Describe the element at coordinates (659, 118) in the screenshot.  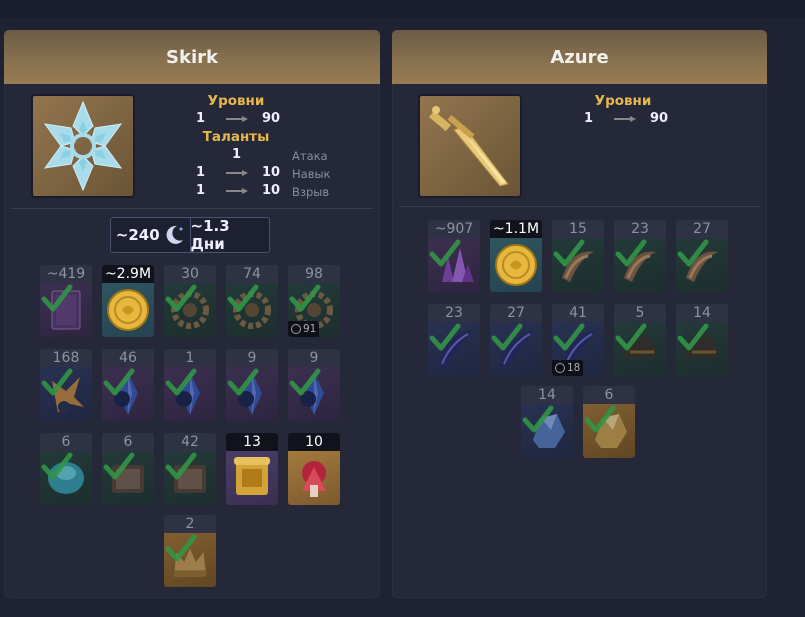
I see `level-to: 90` at that location.